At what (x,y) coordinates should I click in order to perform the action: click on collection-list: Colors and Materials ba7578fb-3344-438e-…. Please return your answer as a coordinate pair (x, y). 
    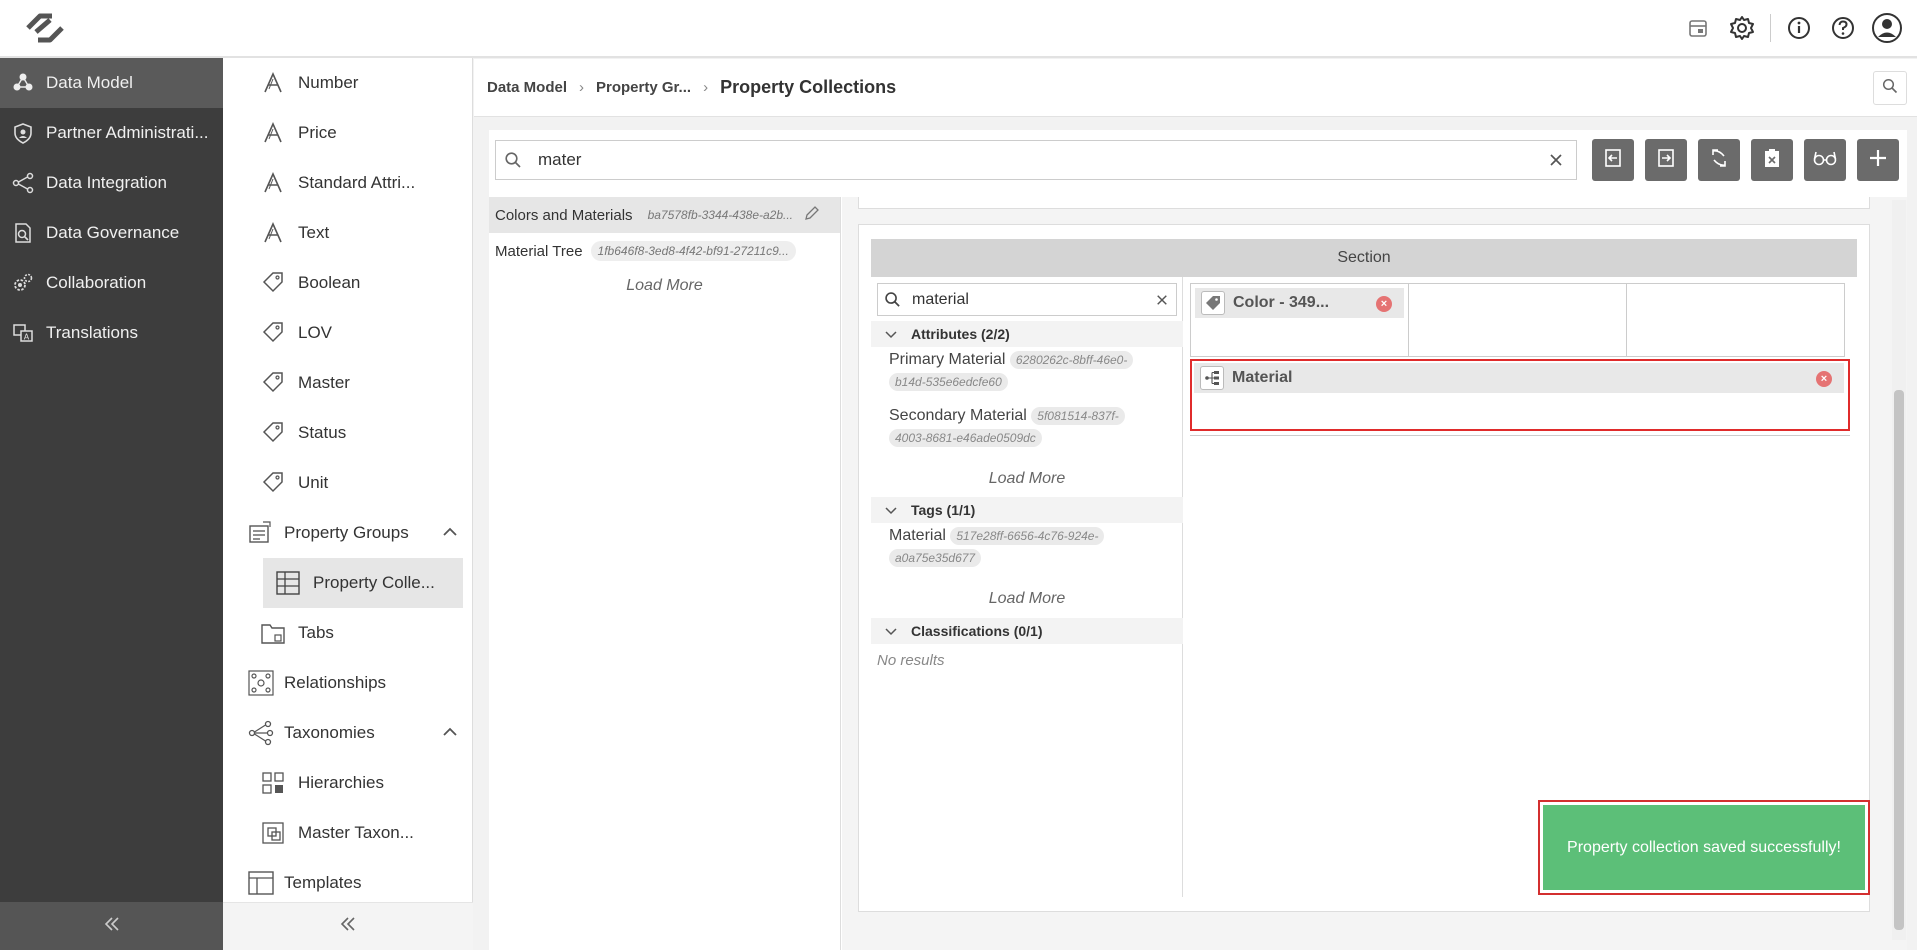
    Looking at the image, I should click on (665, 573).